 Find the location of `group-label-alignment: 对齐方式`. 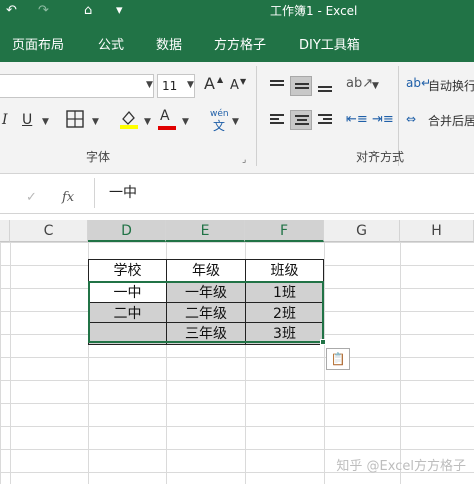

group-label-alignment: 对齐方式 is located at coordinates (380, 157).